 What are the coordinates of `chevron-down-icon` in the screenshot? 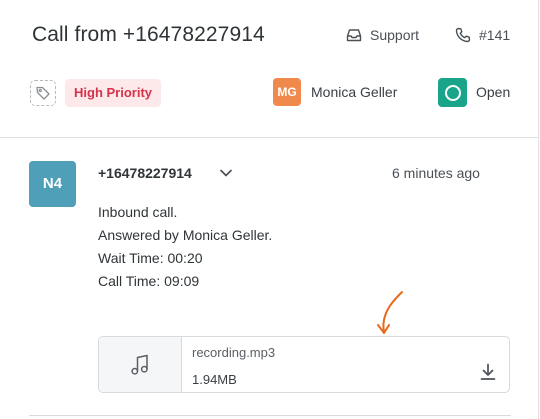 It's located at (226, 173).